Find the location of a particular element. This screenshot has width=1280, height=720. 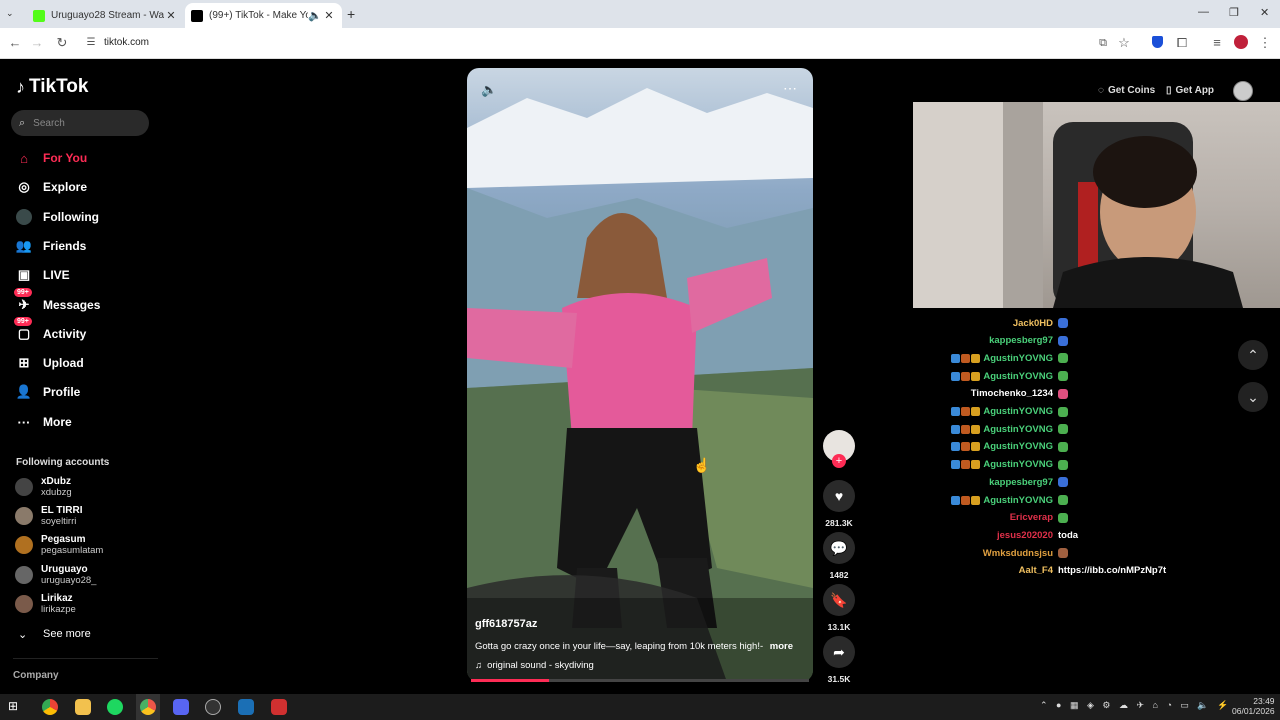

volume-icon: 🔈 is located at coordinates (489, 90).